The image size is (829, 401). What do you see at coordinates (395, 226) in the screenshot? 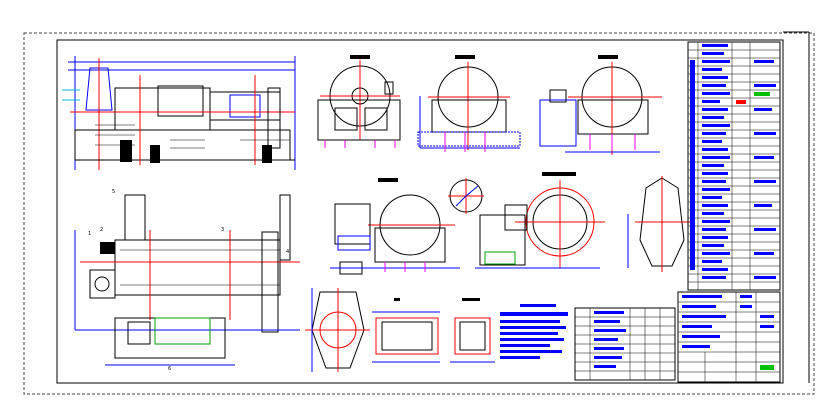
I see `section-view-a` at bounding box center [395, 226].